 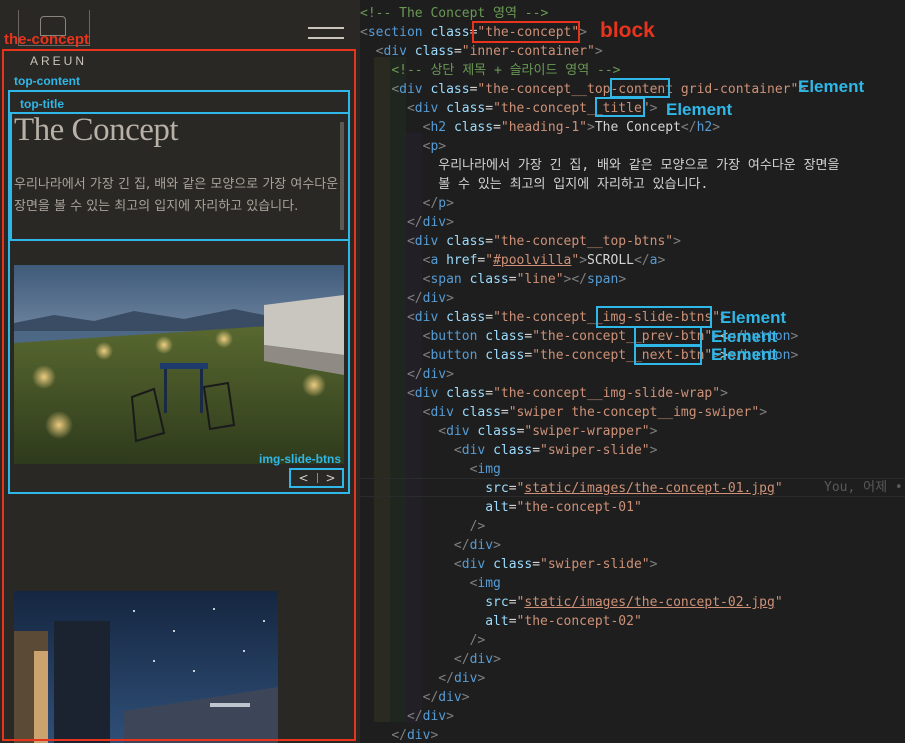 I want to click on code-line: </p>, so click(x=407, y=203).